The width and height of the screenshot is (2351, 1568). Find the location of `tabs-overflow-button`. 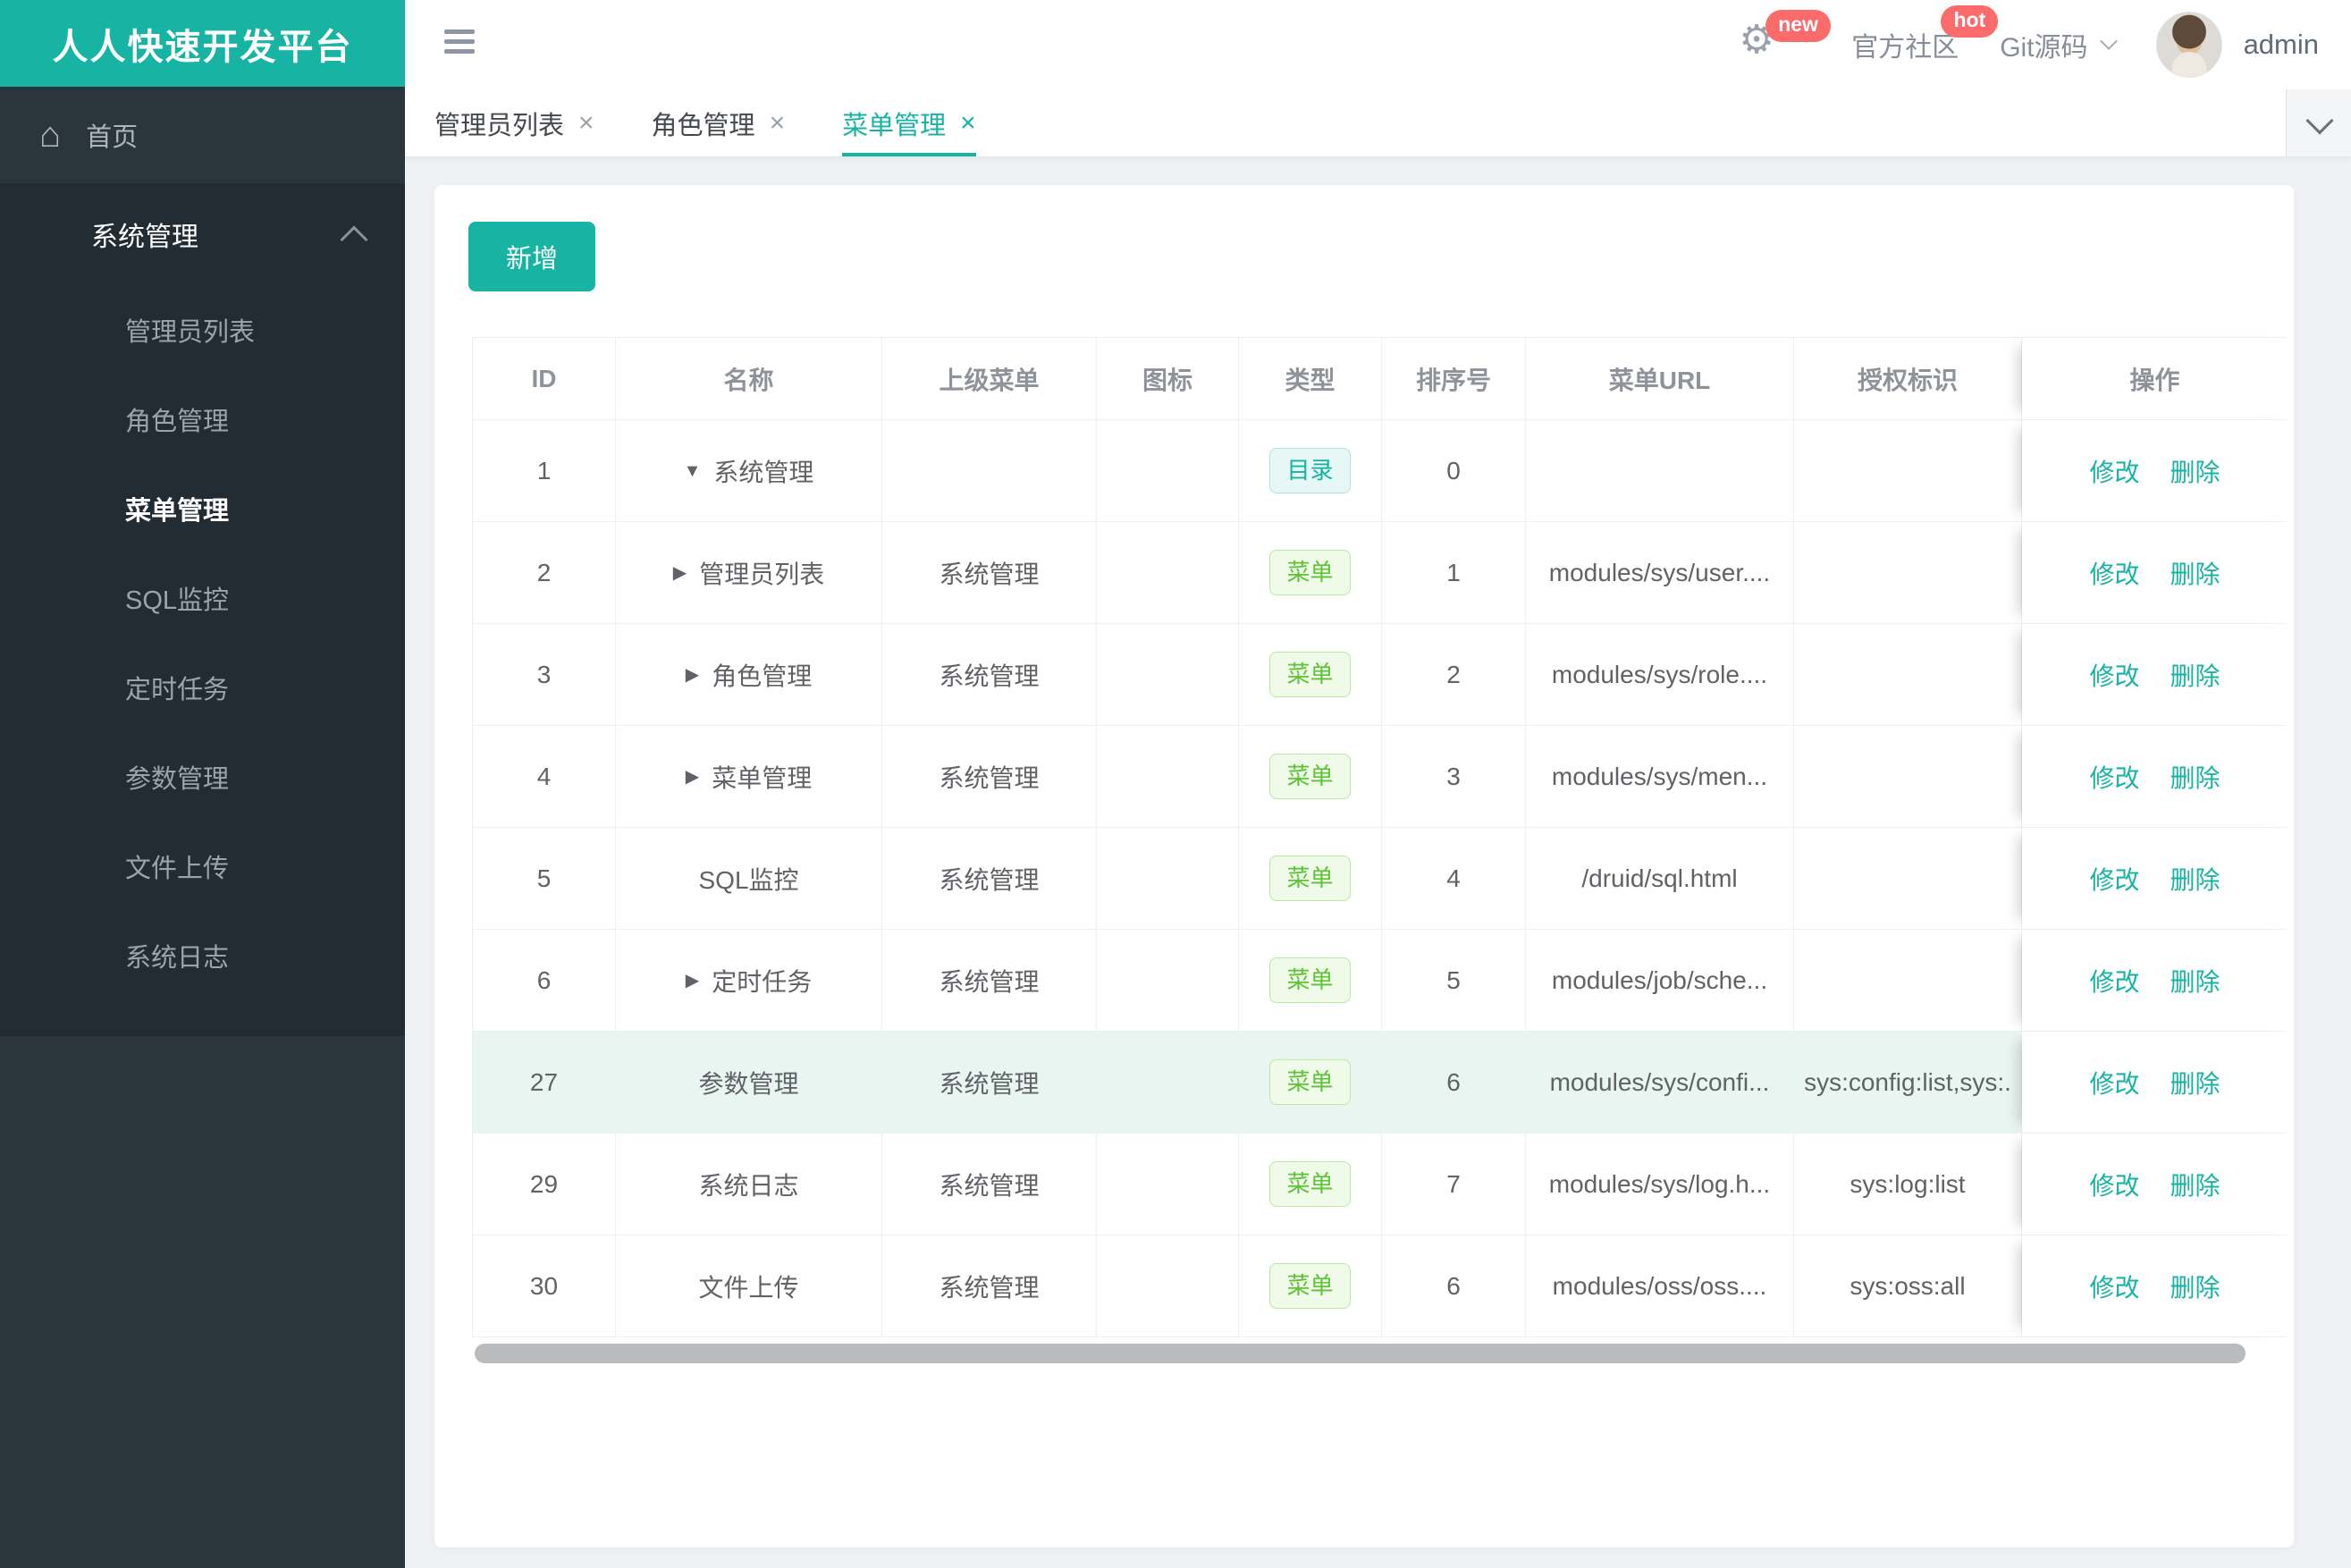

tabs-overflow-button is located at coordinates (2318, 122).